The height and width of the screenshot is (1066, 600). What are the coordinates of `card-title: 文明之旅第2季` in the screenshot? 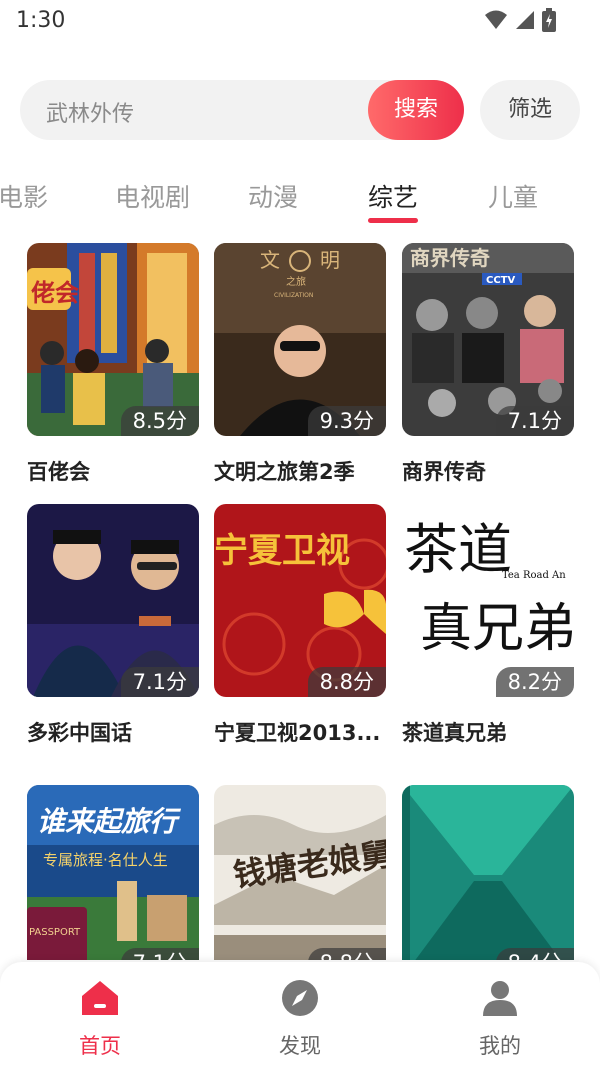 It's located at (284, 472).